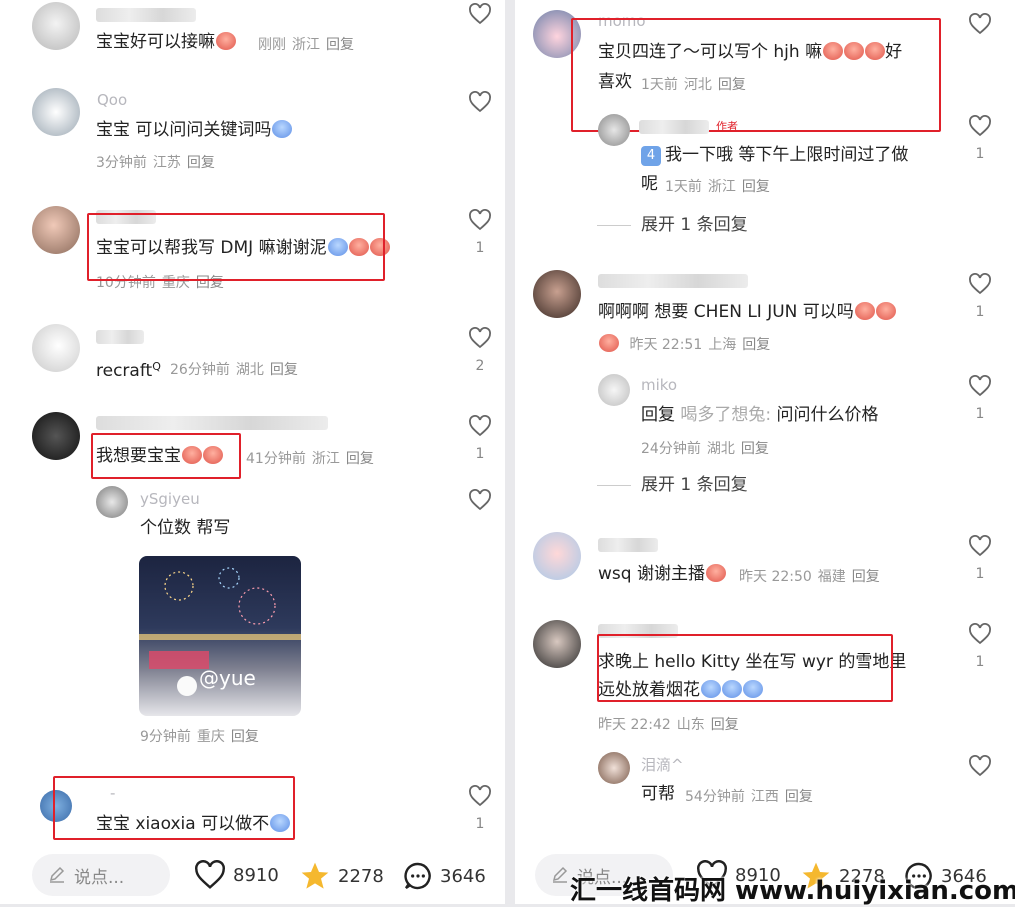 This screenshot has height=907, width=1015. I want to click on comment-meta: 3分钟前 江苏 回复, so click(155, 163).